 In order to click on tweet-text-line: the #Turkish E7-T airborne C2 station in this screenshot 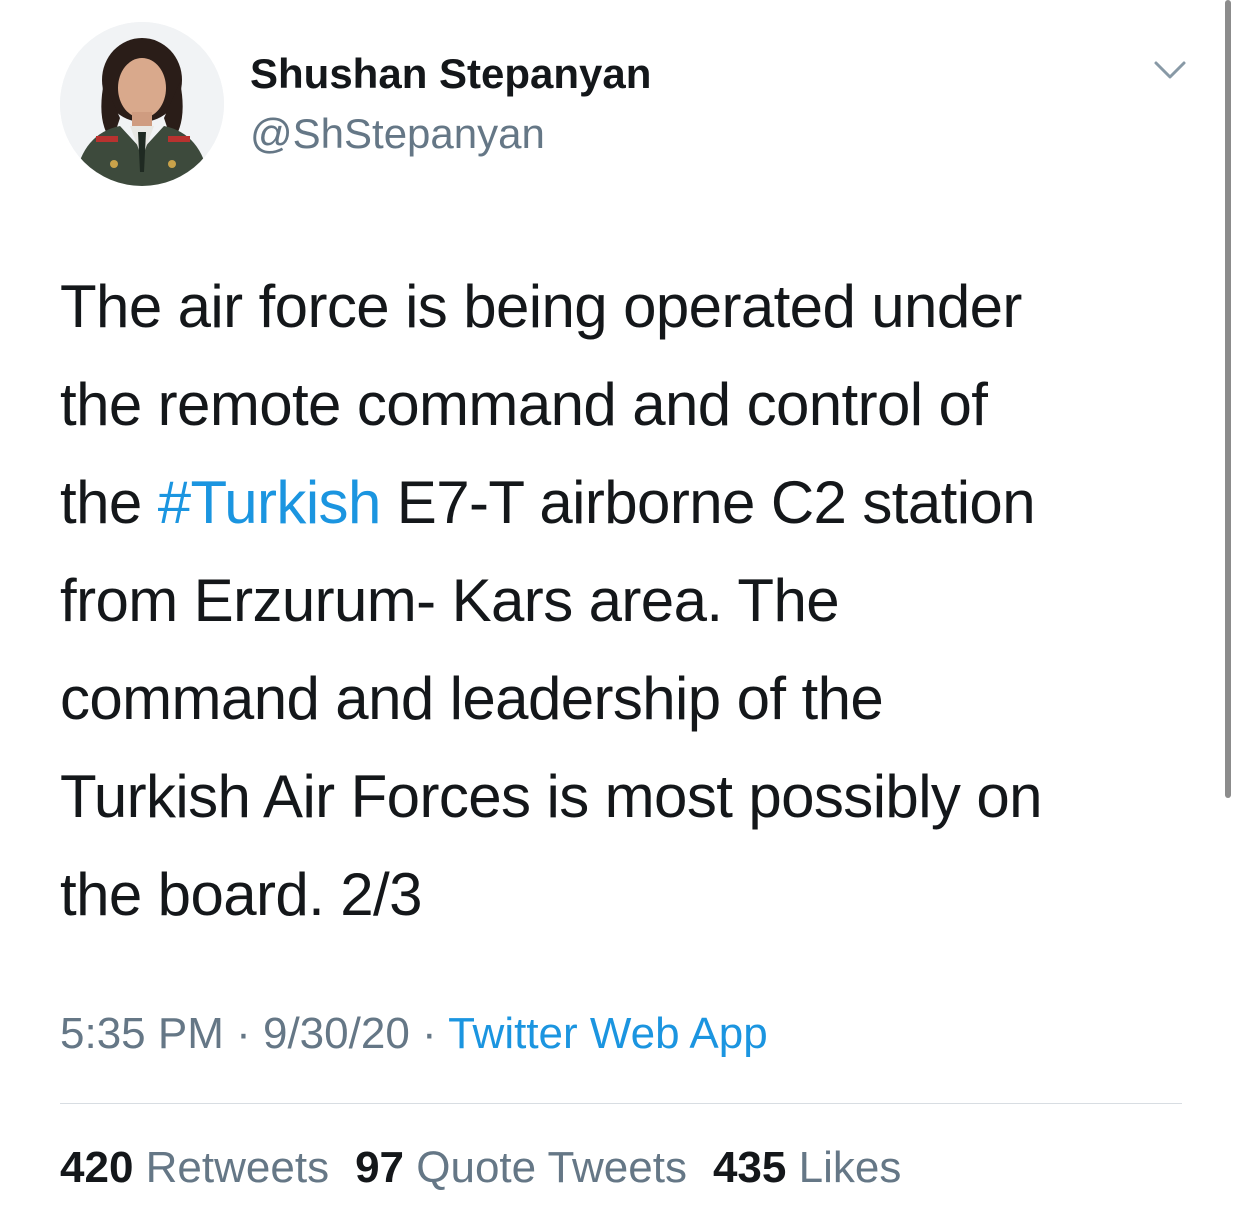, I will do `click(630, 503)`.